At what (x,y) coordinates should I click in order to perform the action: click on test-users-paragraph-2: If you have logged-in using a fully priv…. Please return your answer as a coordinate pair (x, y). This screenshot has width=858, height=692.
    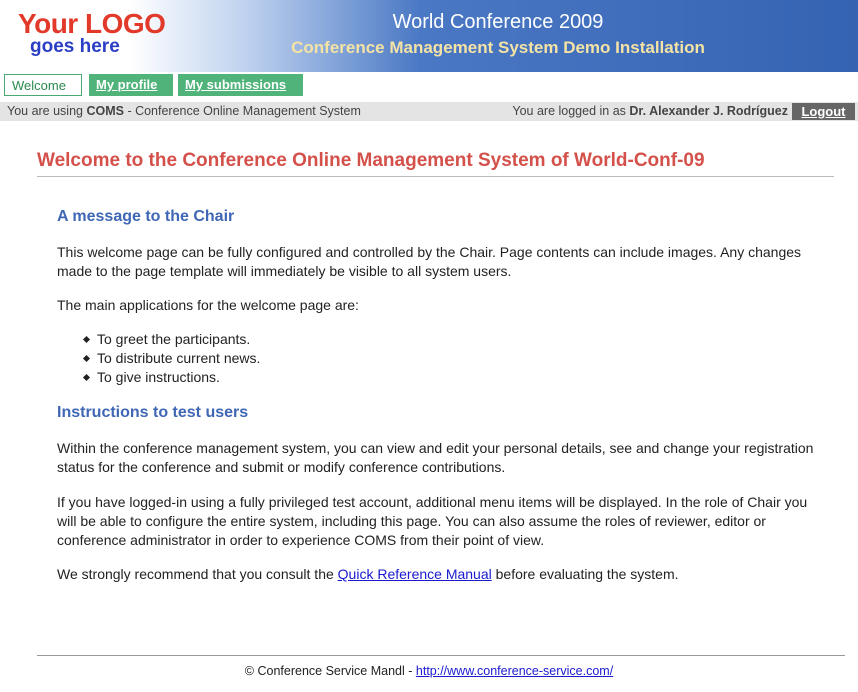
    Looking at the image, I should click on (432, 521).